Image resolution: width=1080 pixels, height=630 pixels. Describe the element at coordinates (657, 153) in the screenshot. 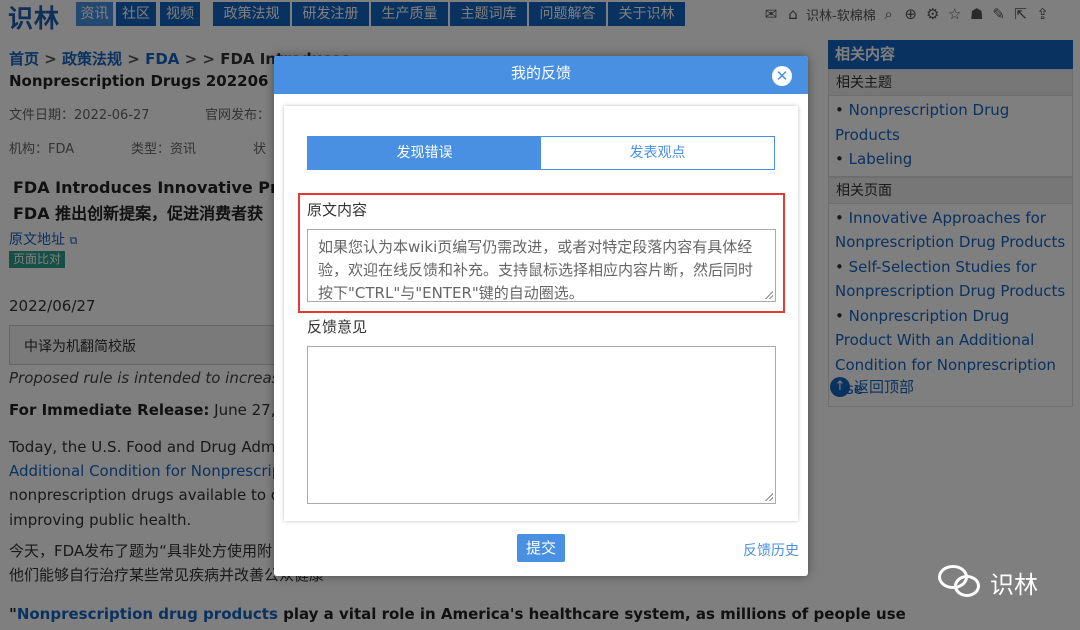

I see `tab-post-opinion: 发表观点` at that location.